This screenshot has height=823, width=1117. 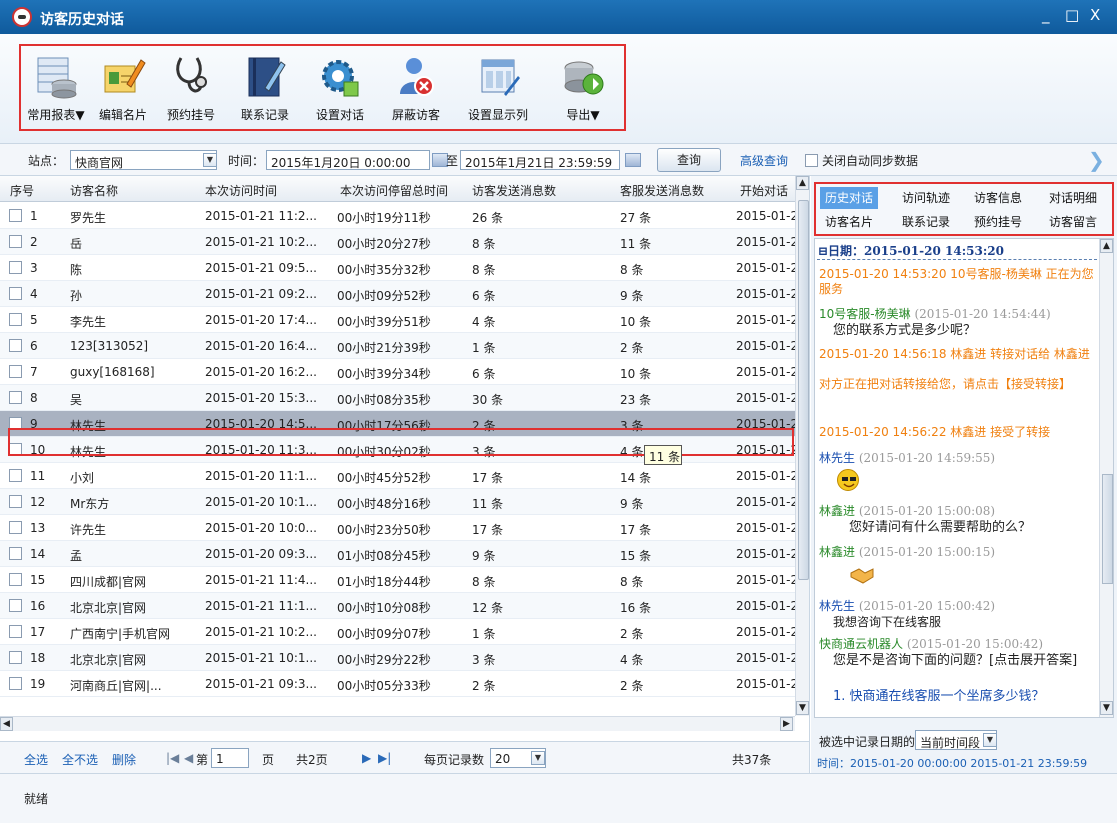 What do you see at coordinates (241, 190) in the screenshot?
I see `col-header-visit-time: 本次访问时间` at bounding box center [241, 190].